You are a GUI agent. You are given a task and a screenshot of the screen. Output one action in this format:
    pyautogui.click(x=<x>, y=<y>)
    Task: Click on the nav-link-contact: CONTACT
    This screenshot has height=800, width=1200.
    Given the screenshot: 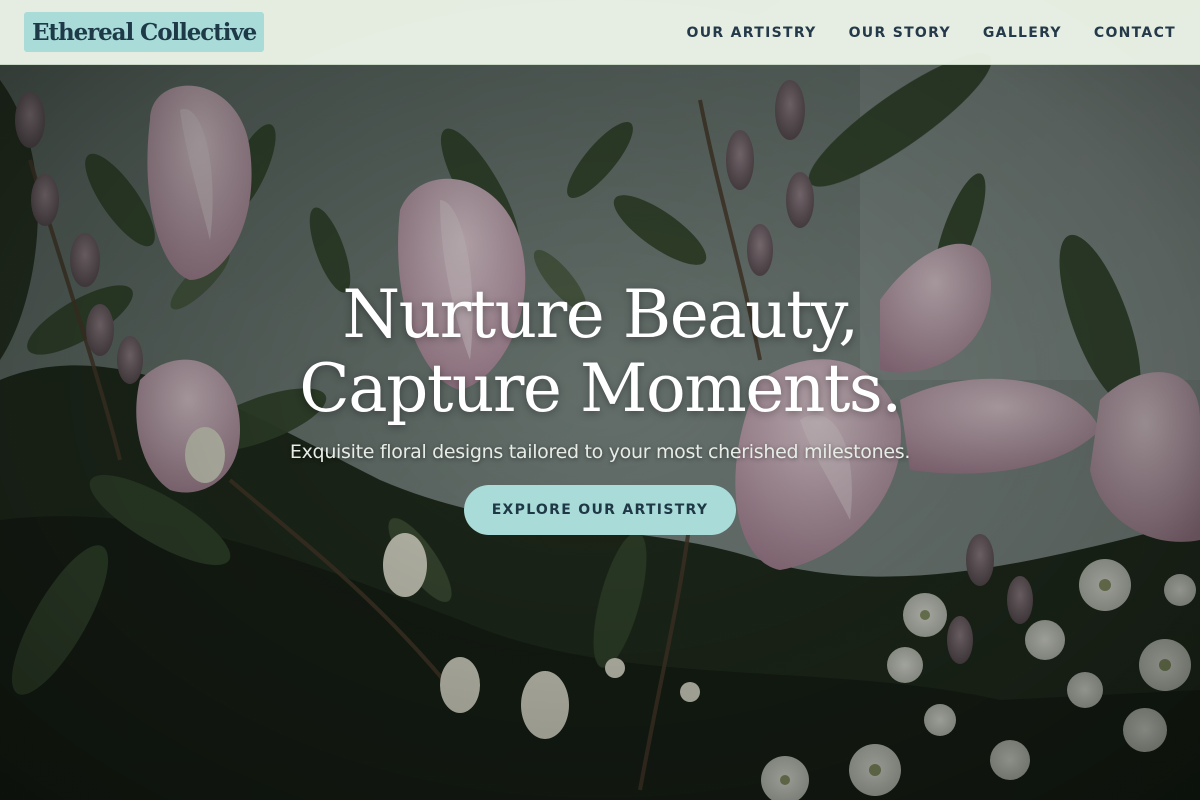 What is the action you would take?
    pyautogui.click(x=1135, y=33)
    